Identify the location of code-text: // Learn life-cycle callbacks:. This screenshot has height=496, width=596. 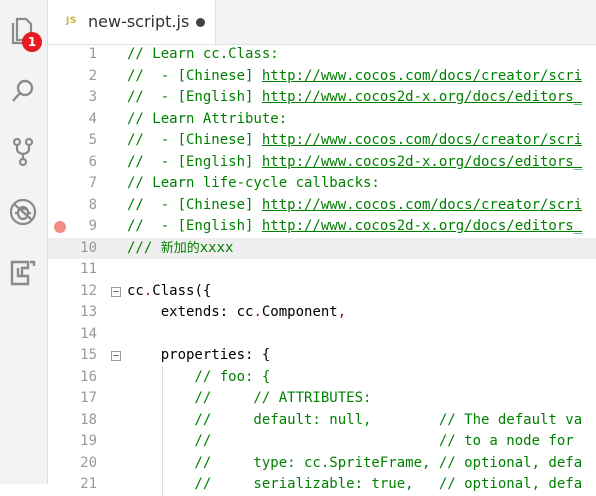
(253, 184).